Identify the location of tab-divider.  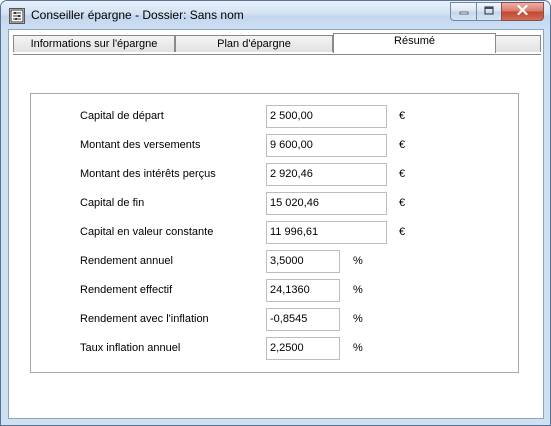
(277, 54).